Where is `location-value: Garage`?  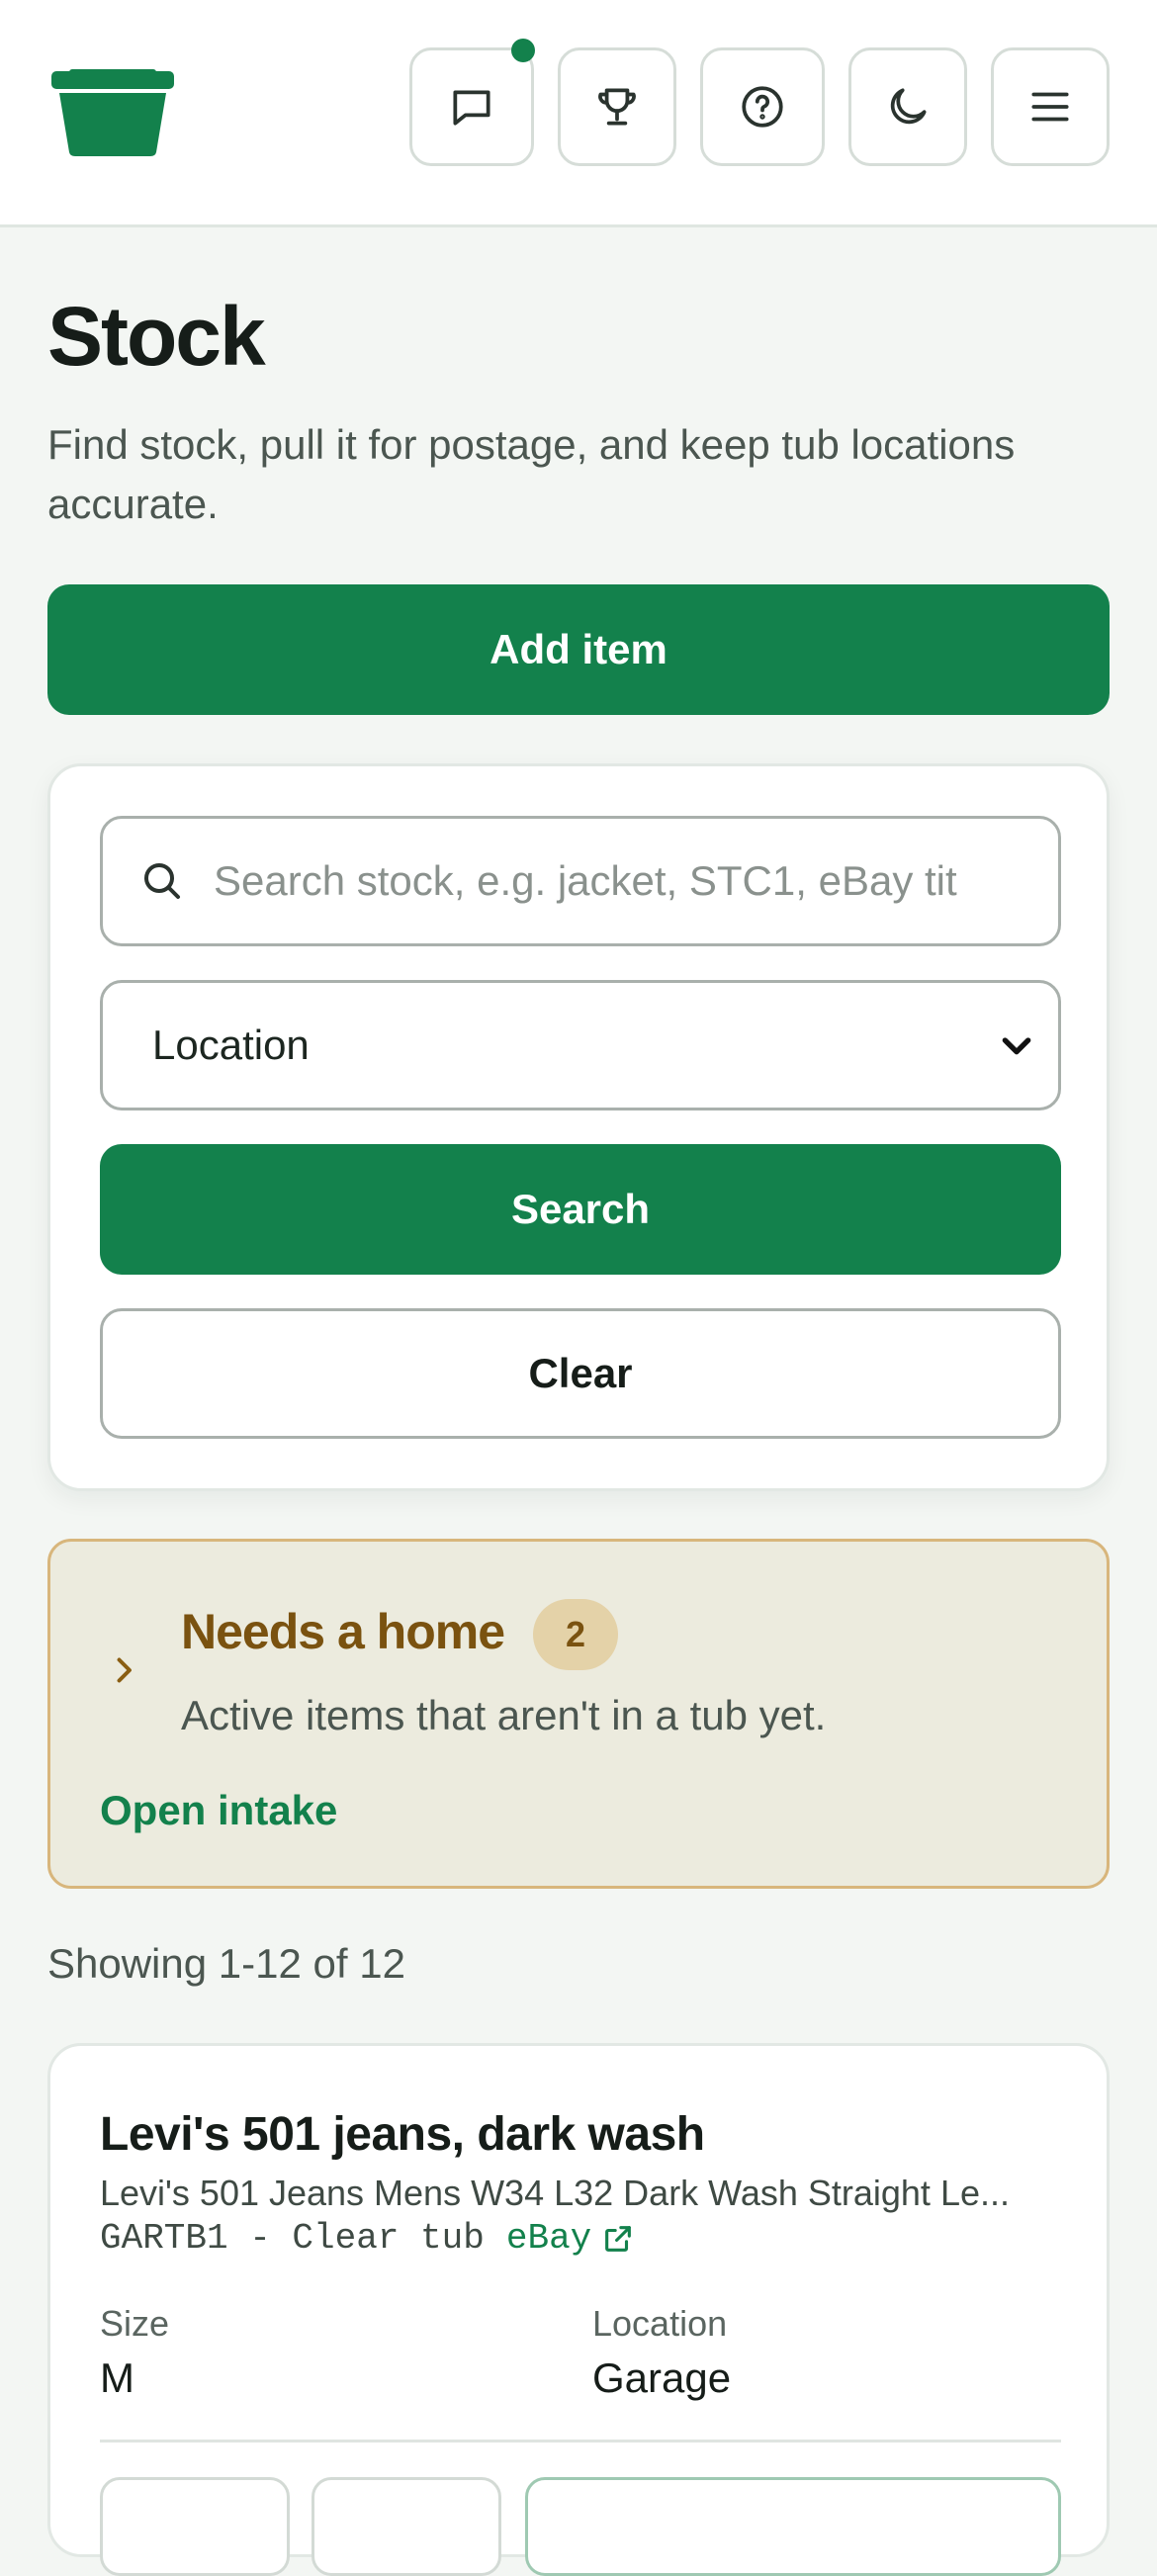
location-value: Garage is located at coordinates (662, 2377).